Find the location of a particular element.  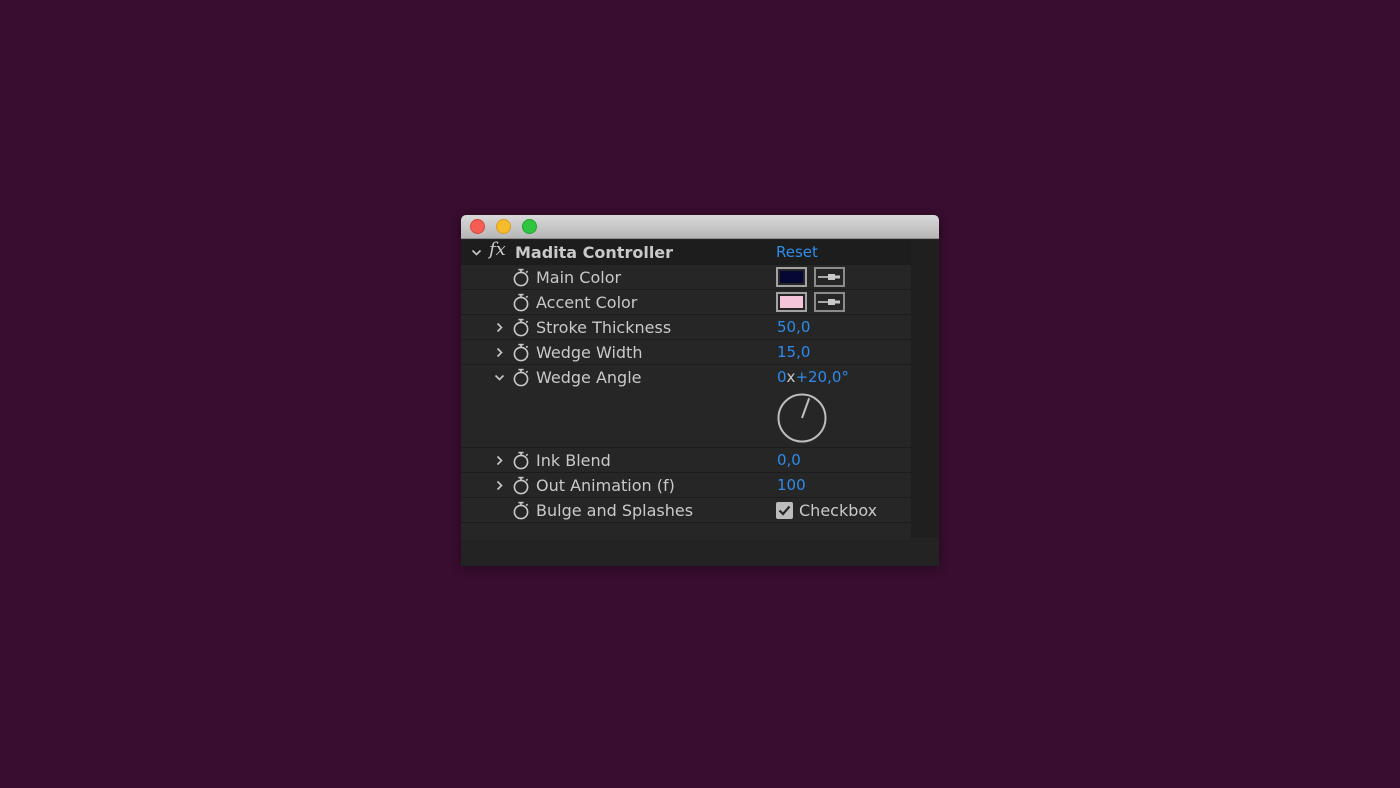

wedge-angle-value: 0x+20,0° is located at coordinates (813, 377).